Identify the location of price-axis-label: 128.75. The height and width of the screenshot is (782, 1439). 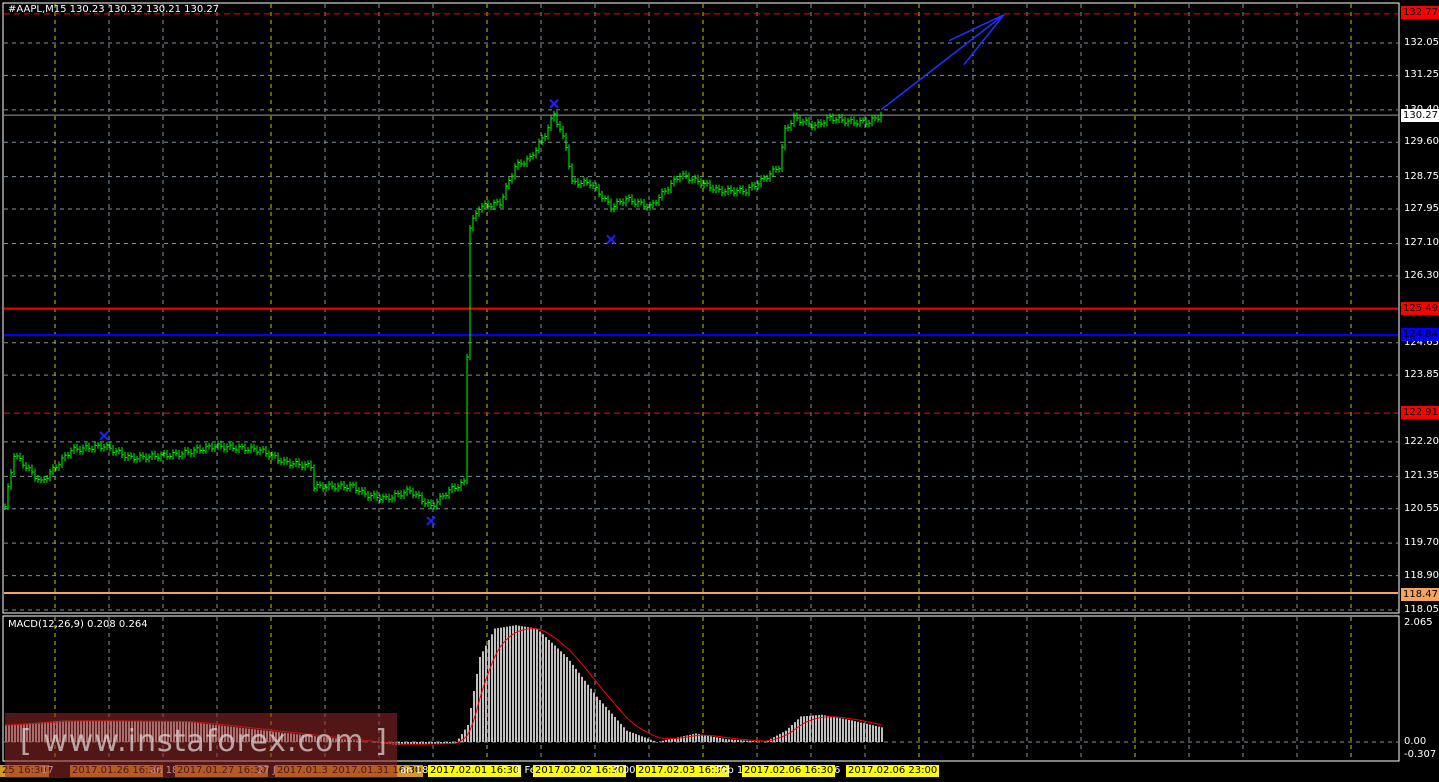
(1421, 176).